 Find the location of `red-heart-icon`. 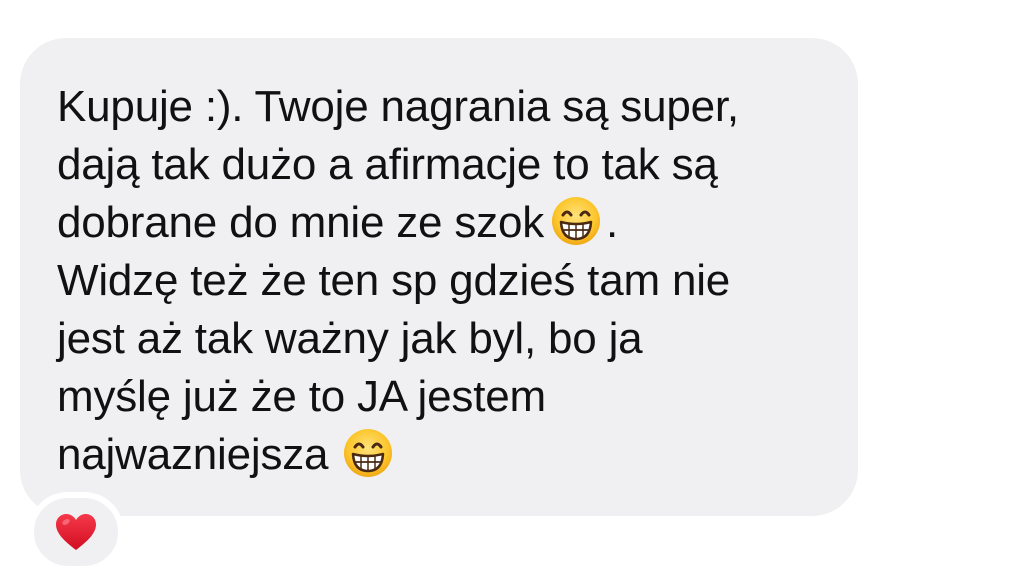

red-heart-icon is located at coordinates (76, 532).